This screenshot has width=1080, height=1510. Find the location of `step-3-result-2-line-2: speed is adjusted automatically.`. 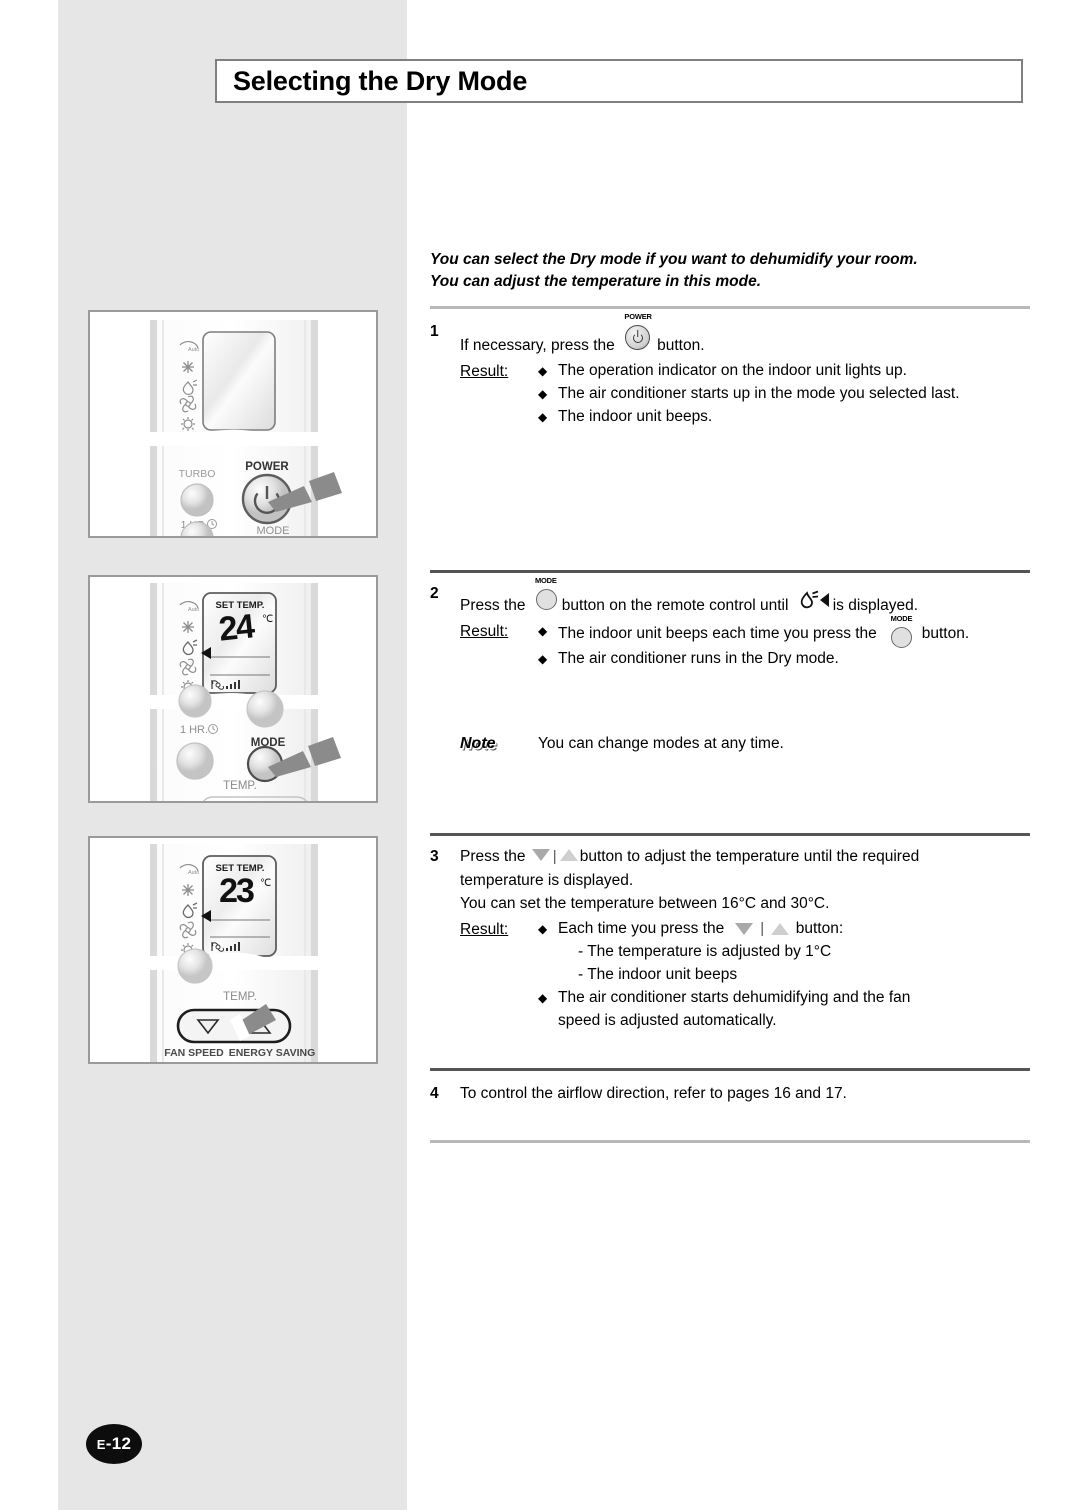

step-3-result-2-line-2: speed is adjusted automatically. is located at coordinates (667, 1020).